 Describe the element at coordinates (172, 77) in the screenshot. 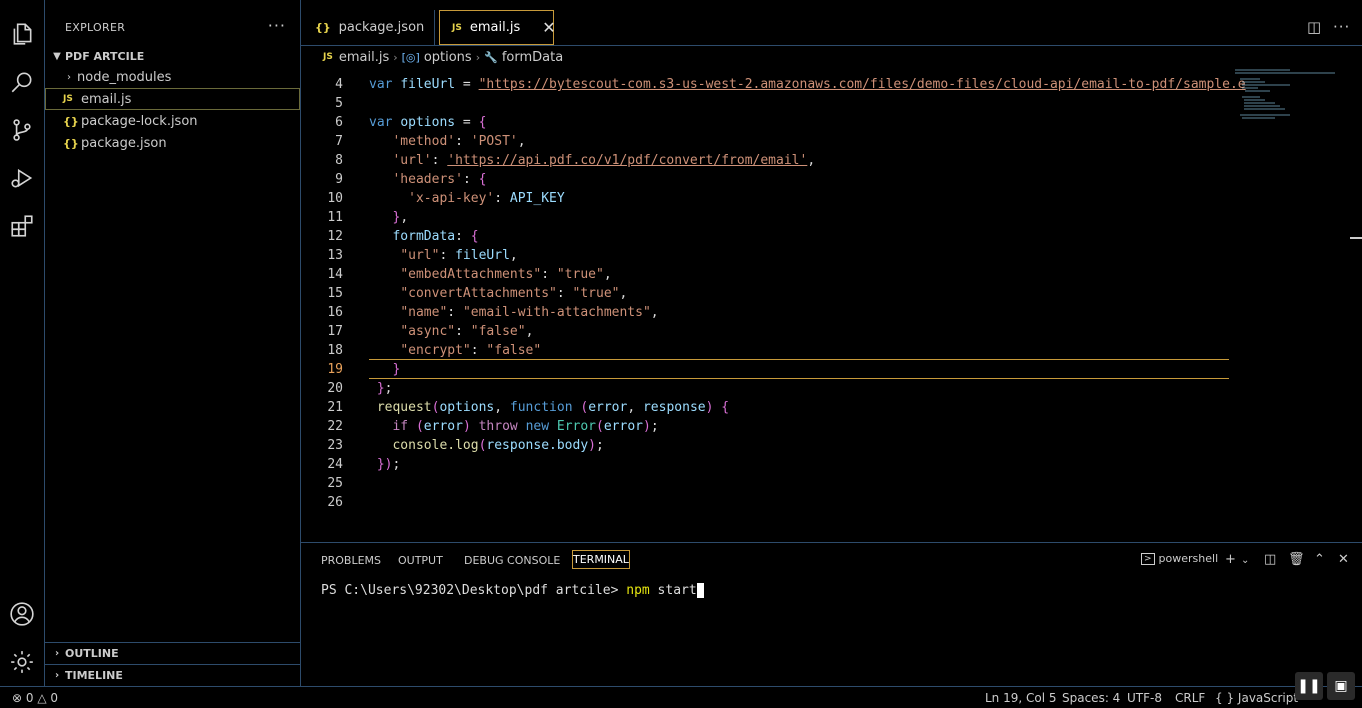

I see `tree-item-node-modules: › node_modules` at that location.